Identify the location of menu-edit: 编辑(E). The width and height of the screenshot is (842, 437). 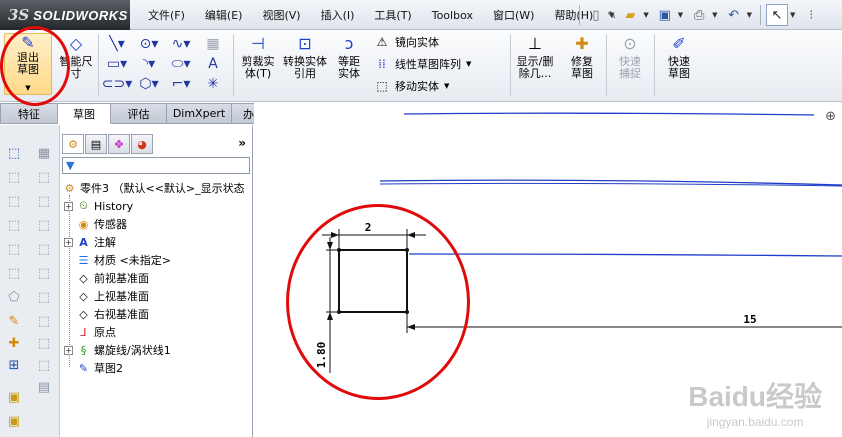
(224, 15).